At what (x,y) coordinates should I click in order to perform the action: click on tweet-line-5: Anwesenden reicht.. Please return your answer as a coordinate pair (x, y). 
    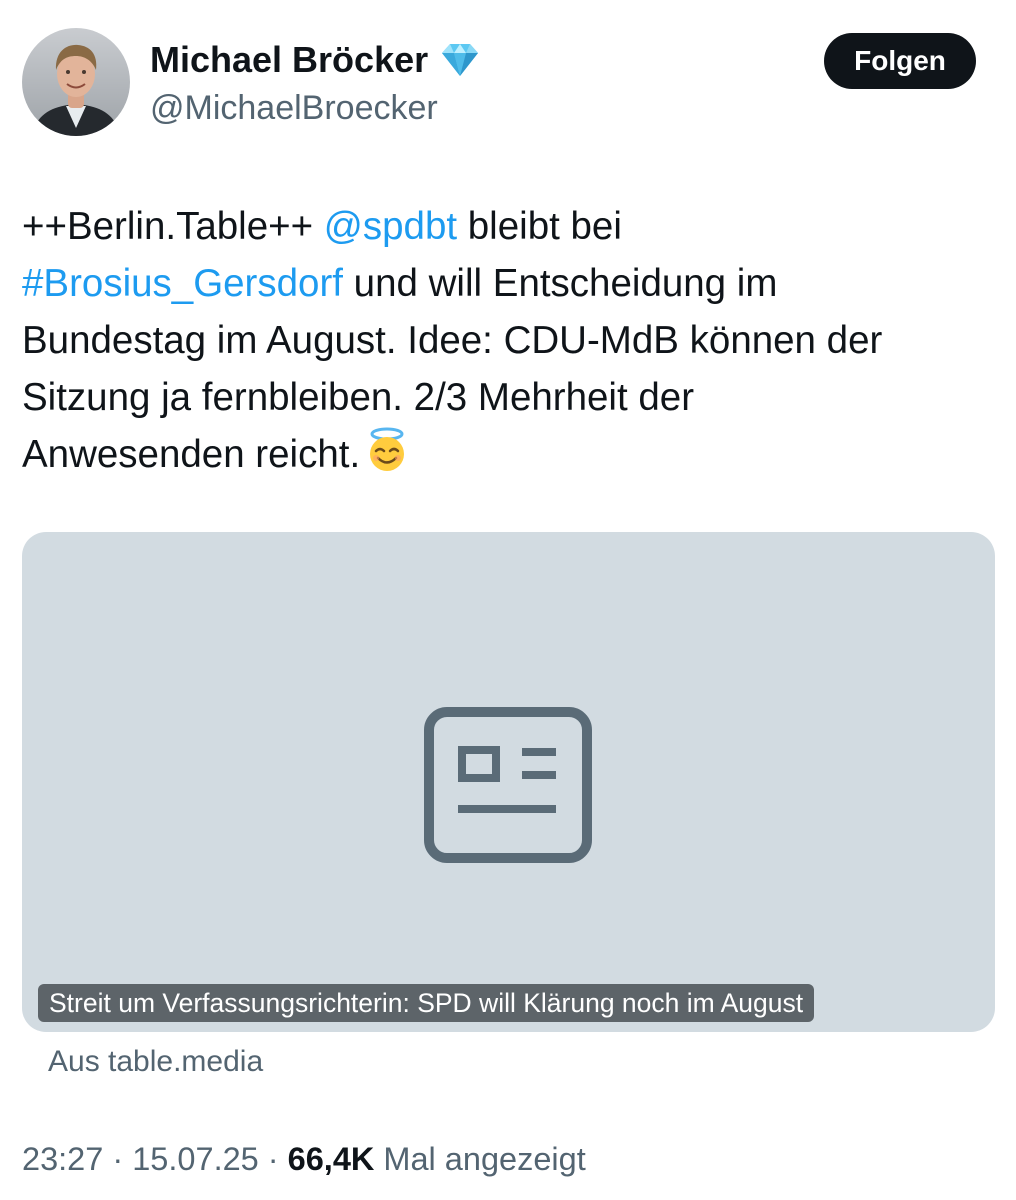
    Looking at the image, I should click on (508, 457).